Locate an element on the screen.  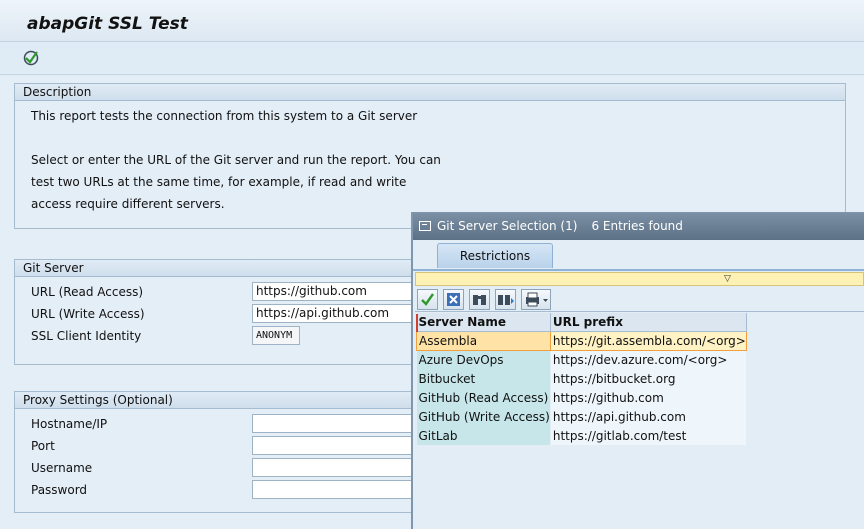
server-name-cell: Assembla is located at coordinates (483, 340).